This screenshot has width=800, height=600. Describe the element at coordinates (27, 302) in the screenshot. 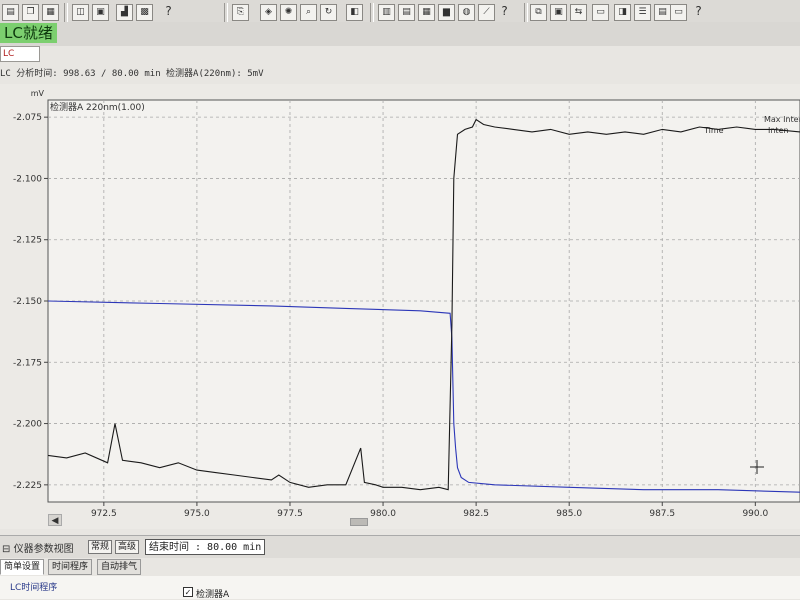

I see `y-tick-label: -2.150` at that location.